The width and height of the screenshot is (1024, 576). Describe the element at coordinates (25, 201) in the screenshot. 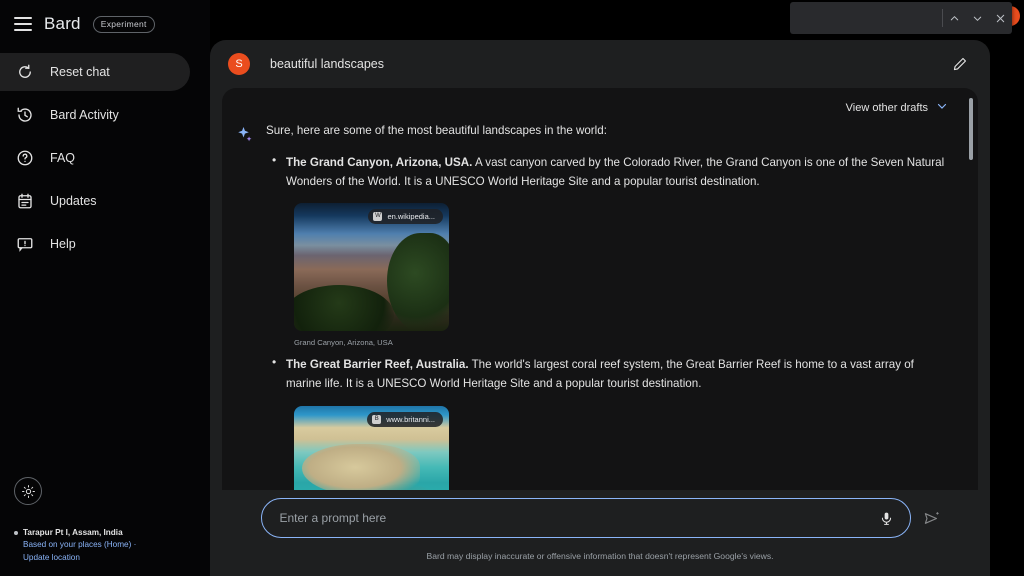

I see `calendar-icon` at that location.